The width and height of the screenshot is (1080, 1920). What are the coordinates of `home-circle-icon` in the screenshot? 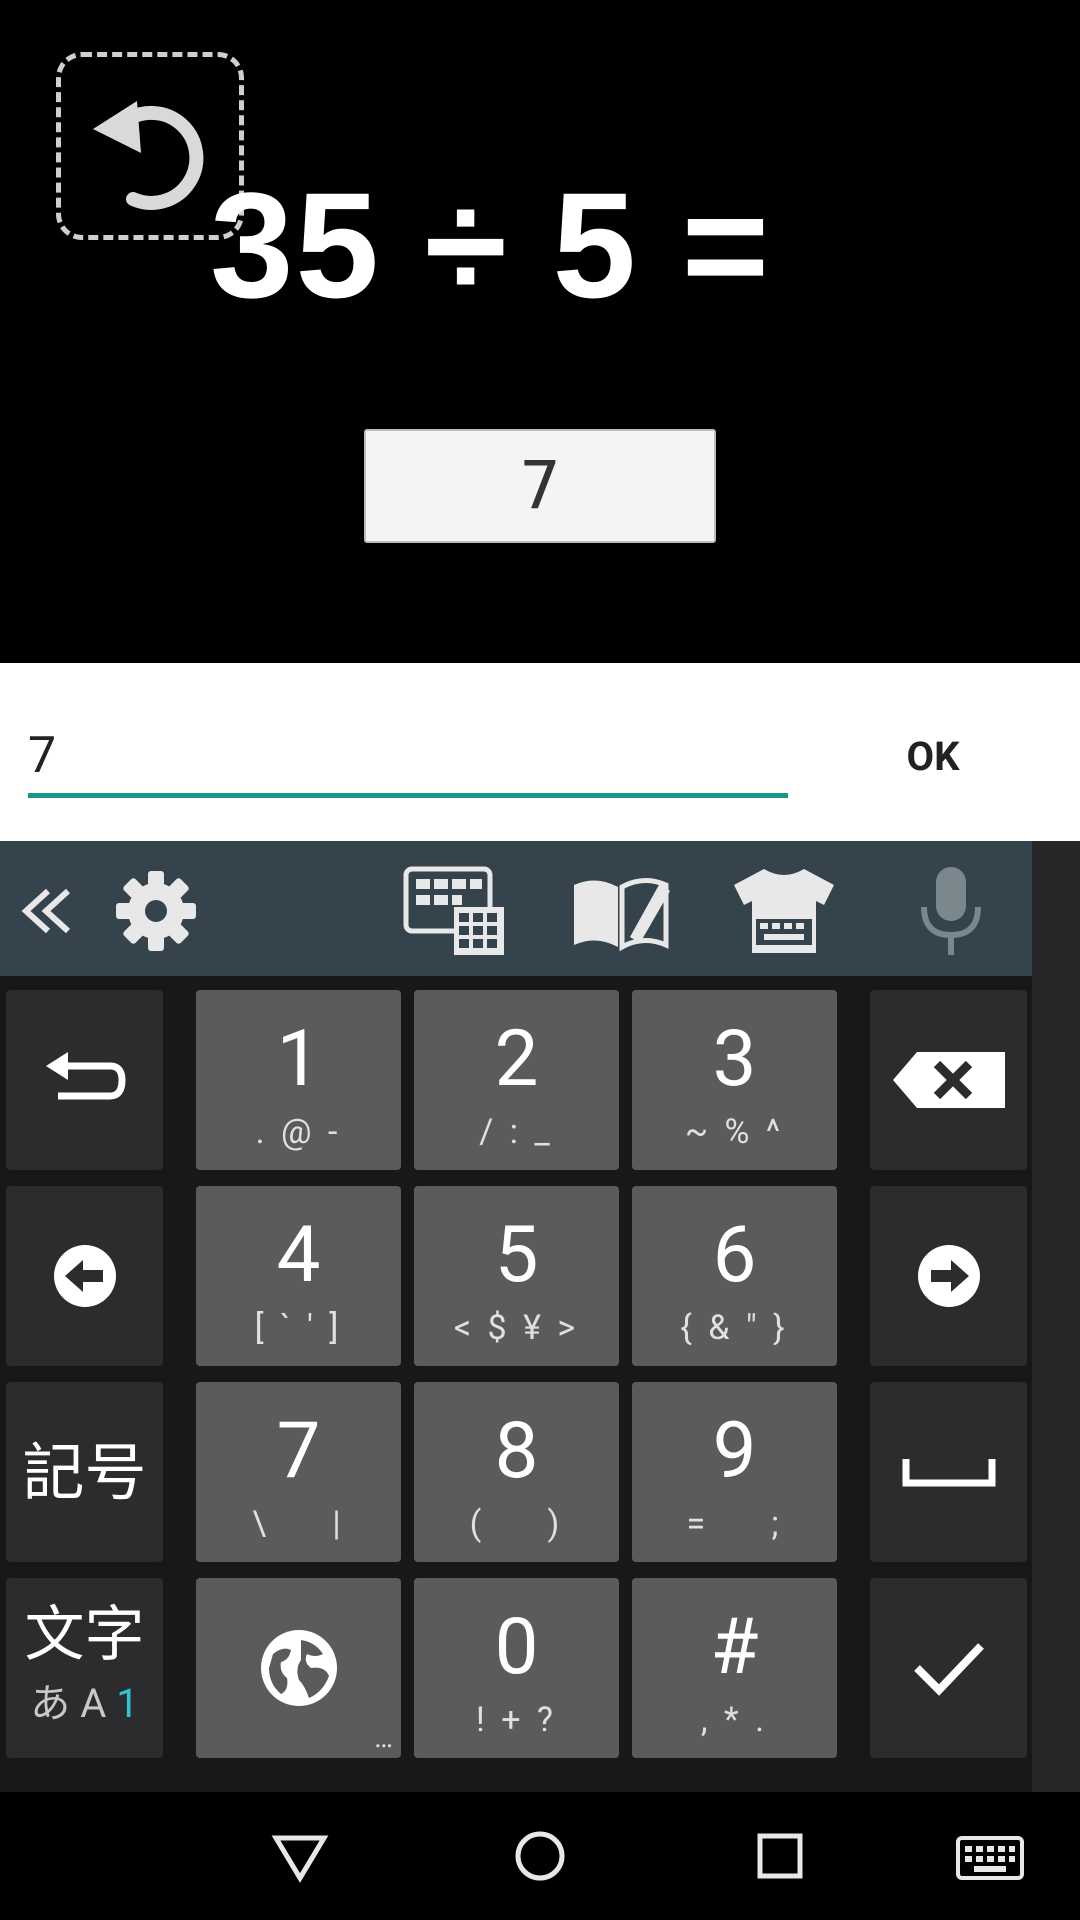 It's located at (540, 1856).